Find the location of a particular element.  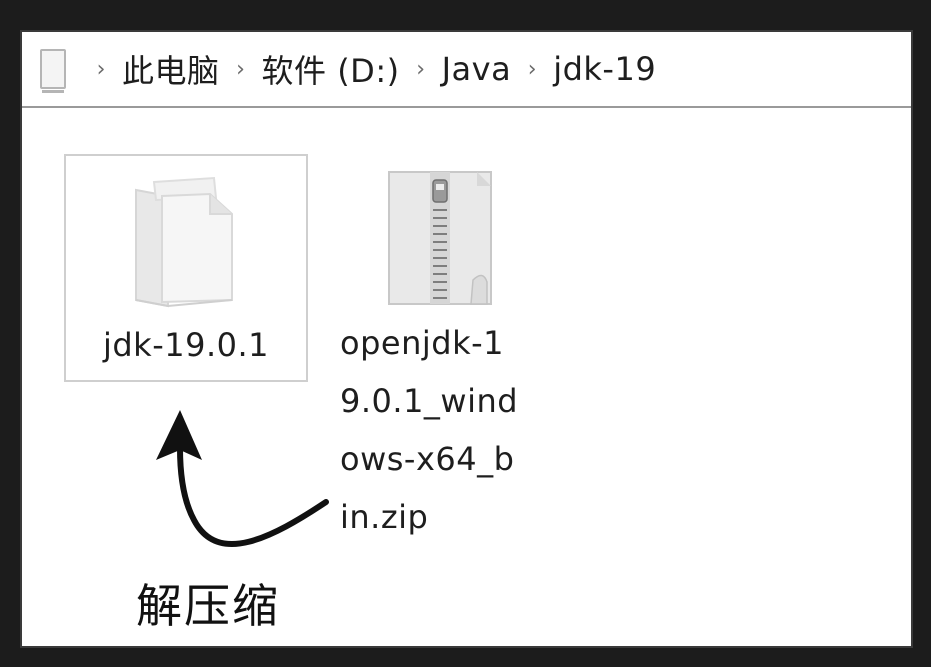

breadcrumb-this-pc: 此电脑 is located at coordinates (171, 69).